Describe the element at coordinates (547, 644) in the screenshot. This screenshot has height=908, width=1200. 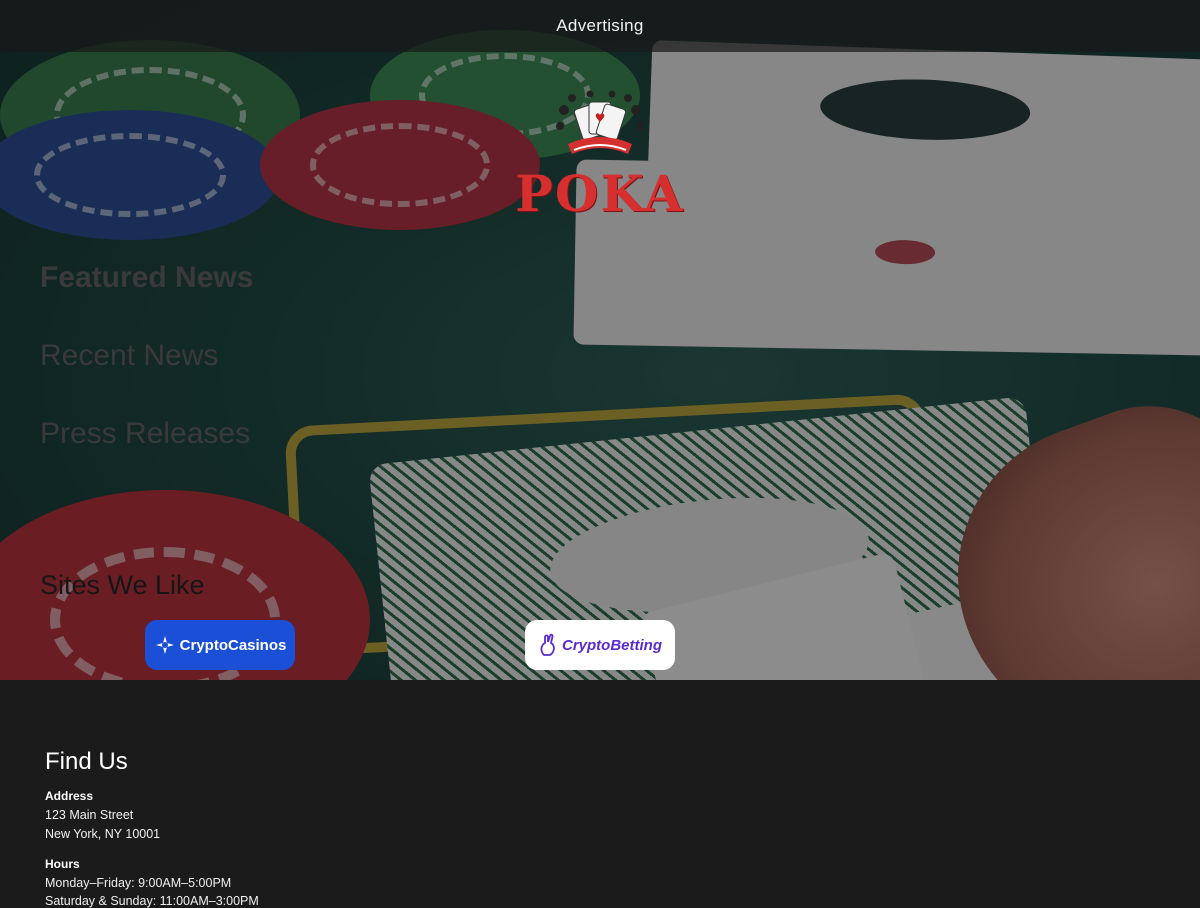
I see `crypto-betting-icon` at that location.